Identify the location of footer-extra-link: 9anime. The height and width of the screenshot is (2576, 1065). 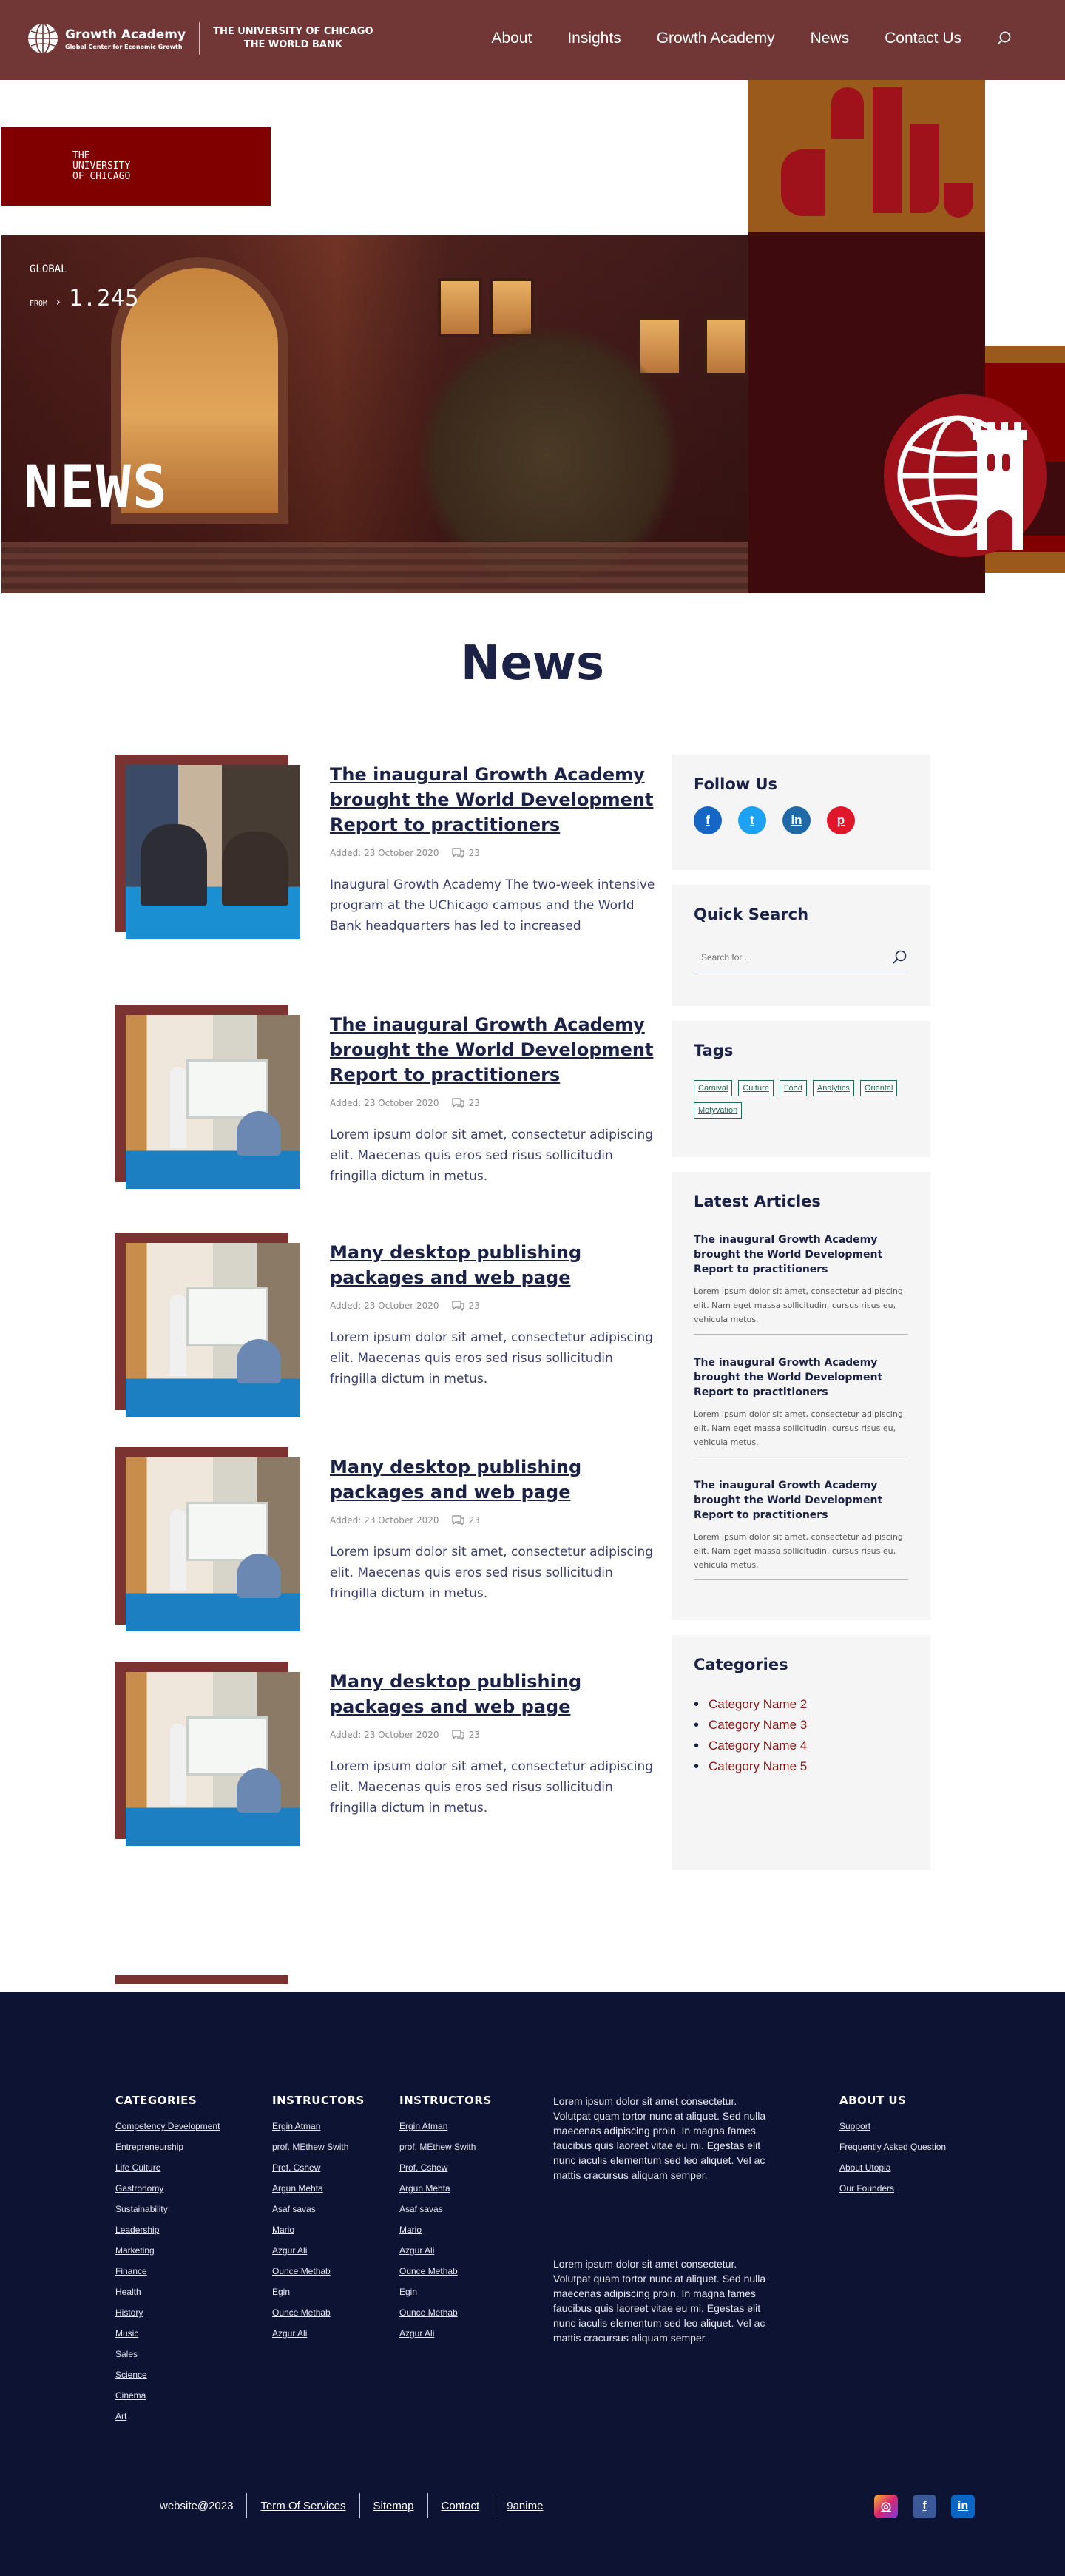
(524, 2506).